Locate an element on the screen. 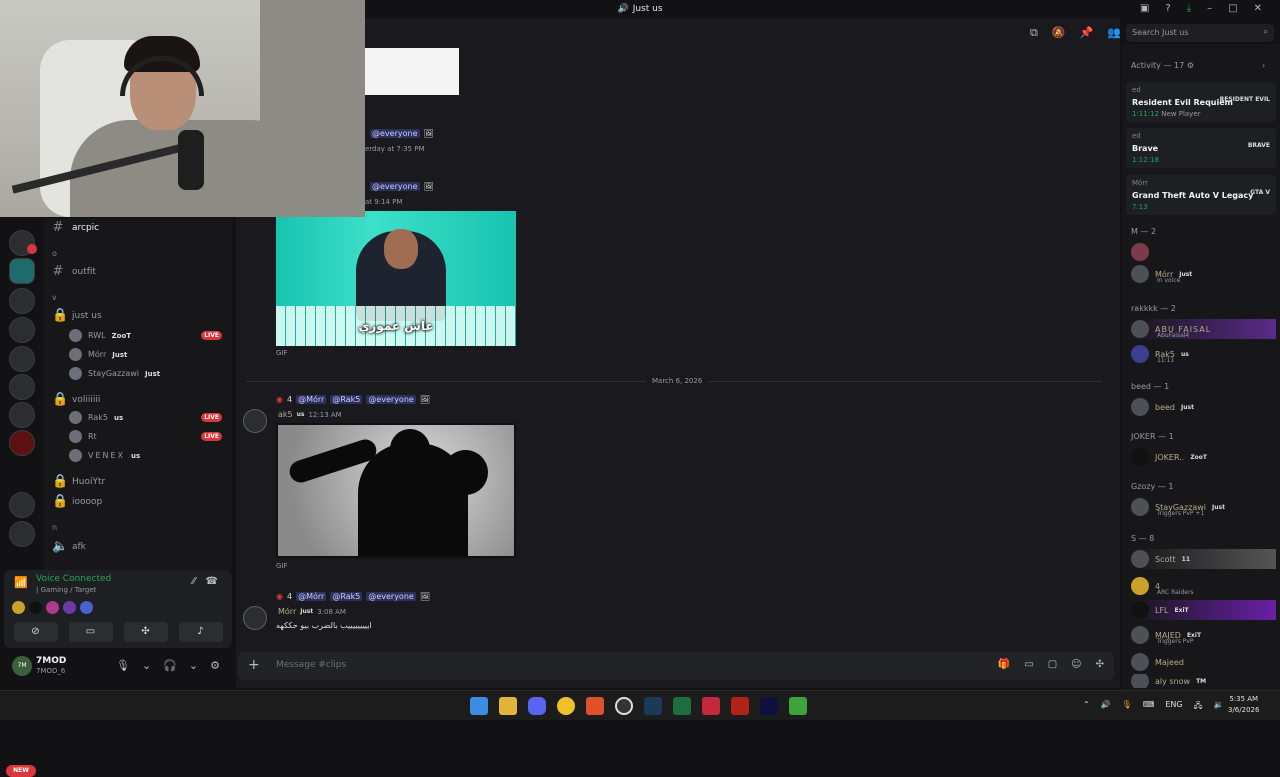  member-item is located at coordinates (1203, 252).